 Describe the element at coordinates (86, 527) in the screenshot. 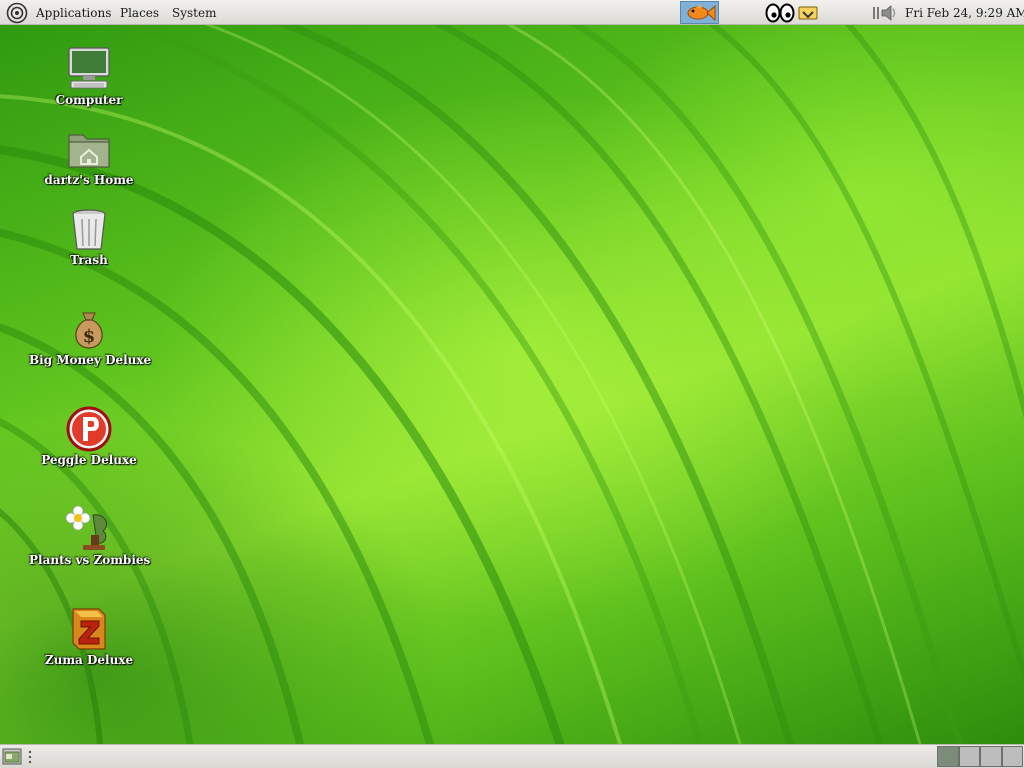

I see `plants-vs-zombies-icon` at that location.